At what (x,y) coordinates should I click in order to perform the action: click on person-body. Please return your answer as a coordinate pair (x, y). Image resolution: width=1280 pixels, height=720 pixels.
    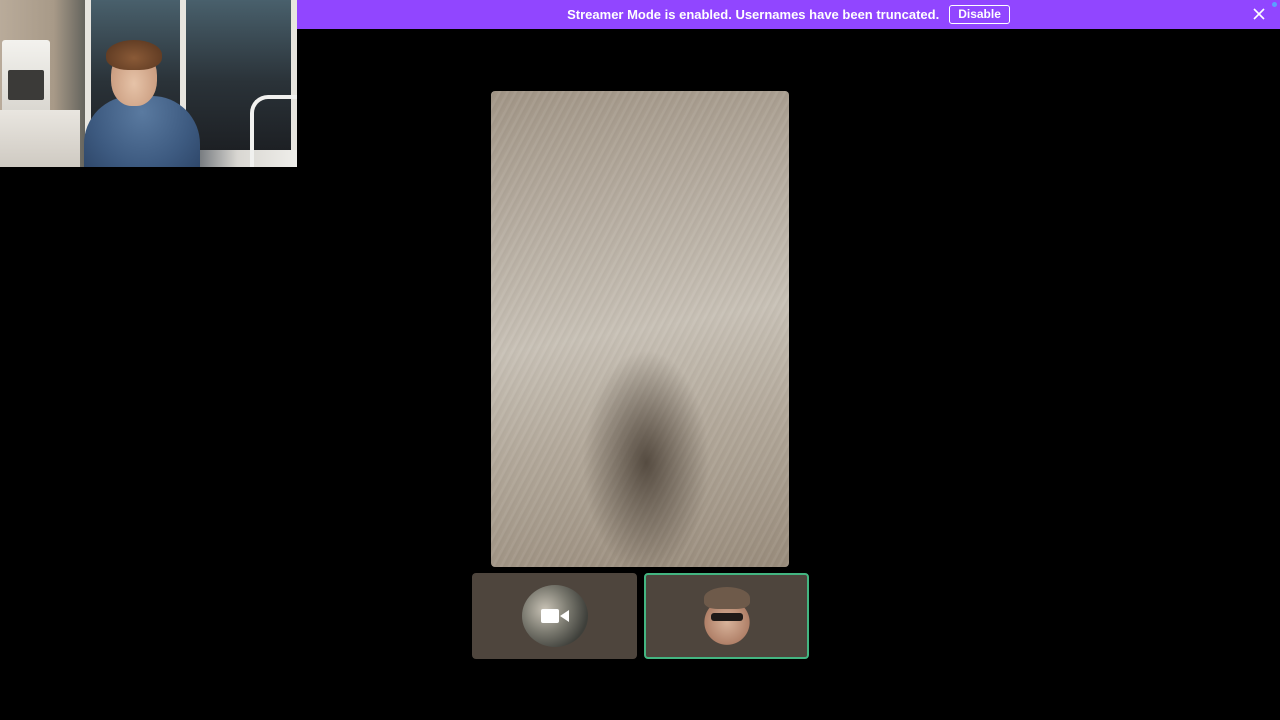
    Looking at the image, I should click on (142, 131).